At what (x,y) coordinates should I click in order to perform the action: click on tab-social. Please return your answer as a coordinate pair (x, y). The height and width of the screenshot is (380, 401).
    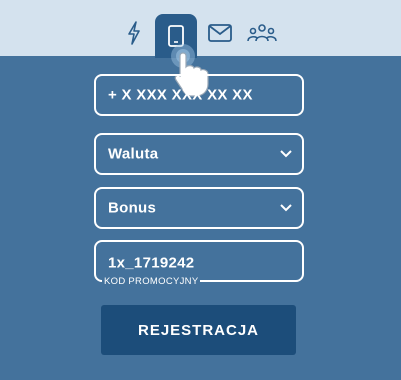
    Looking at the image, I should click on (262, 33).